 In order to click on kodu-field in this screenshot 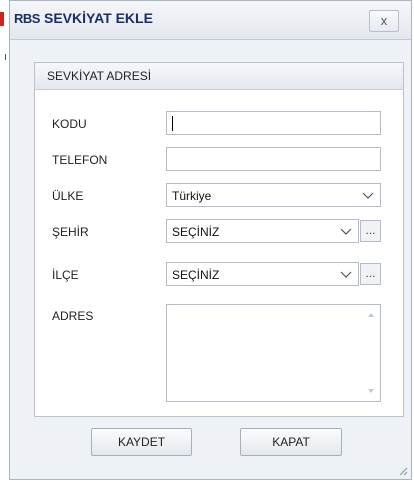, I will do `click(273, 123)`.